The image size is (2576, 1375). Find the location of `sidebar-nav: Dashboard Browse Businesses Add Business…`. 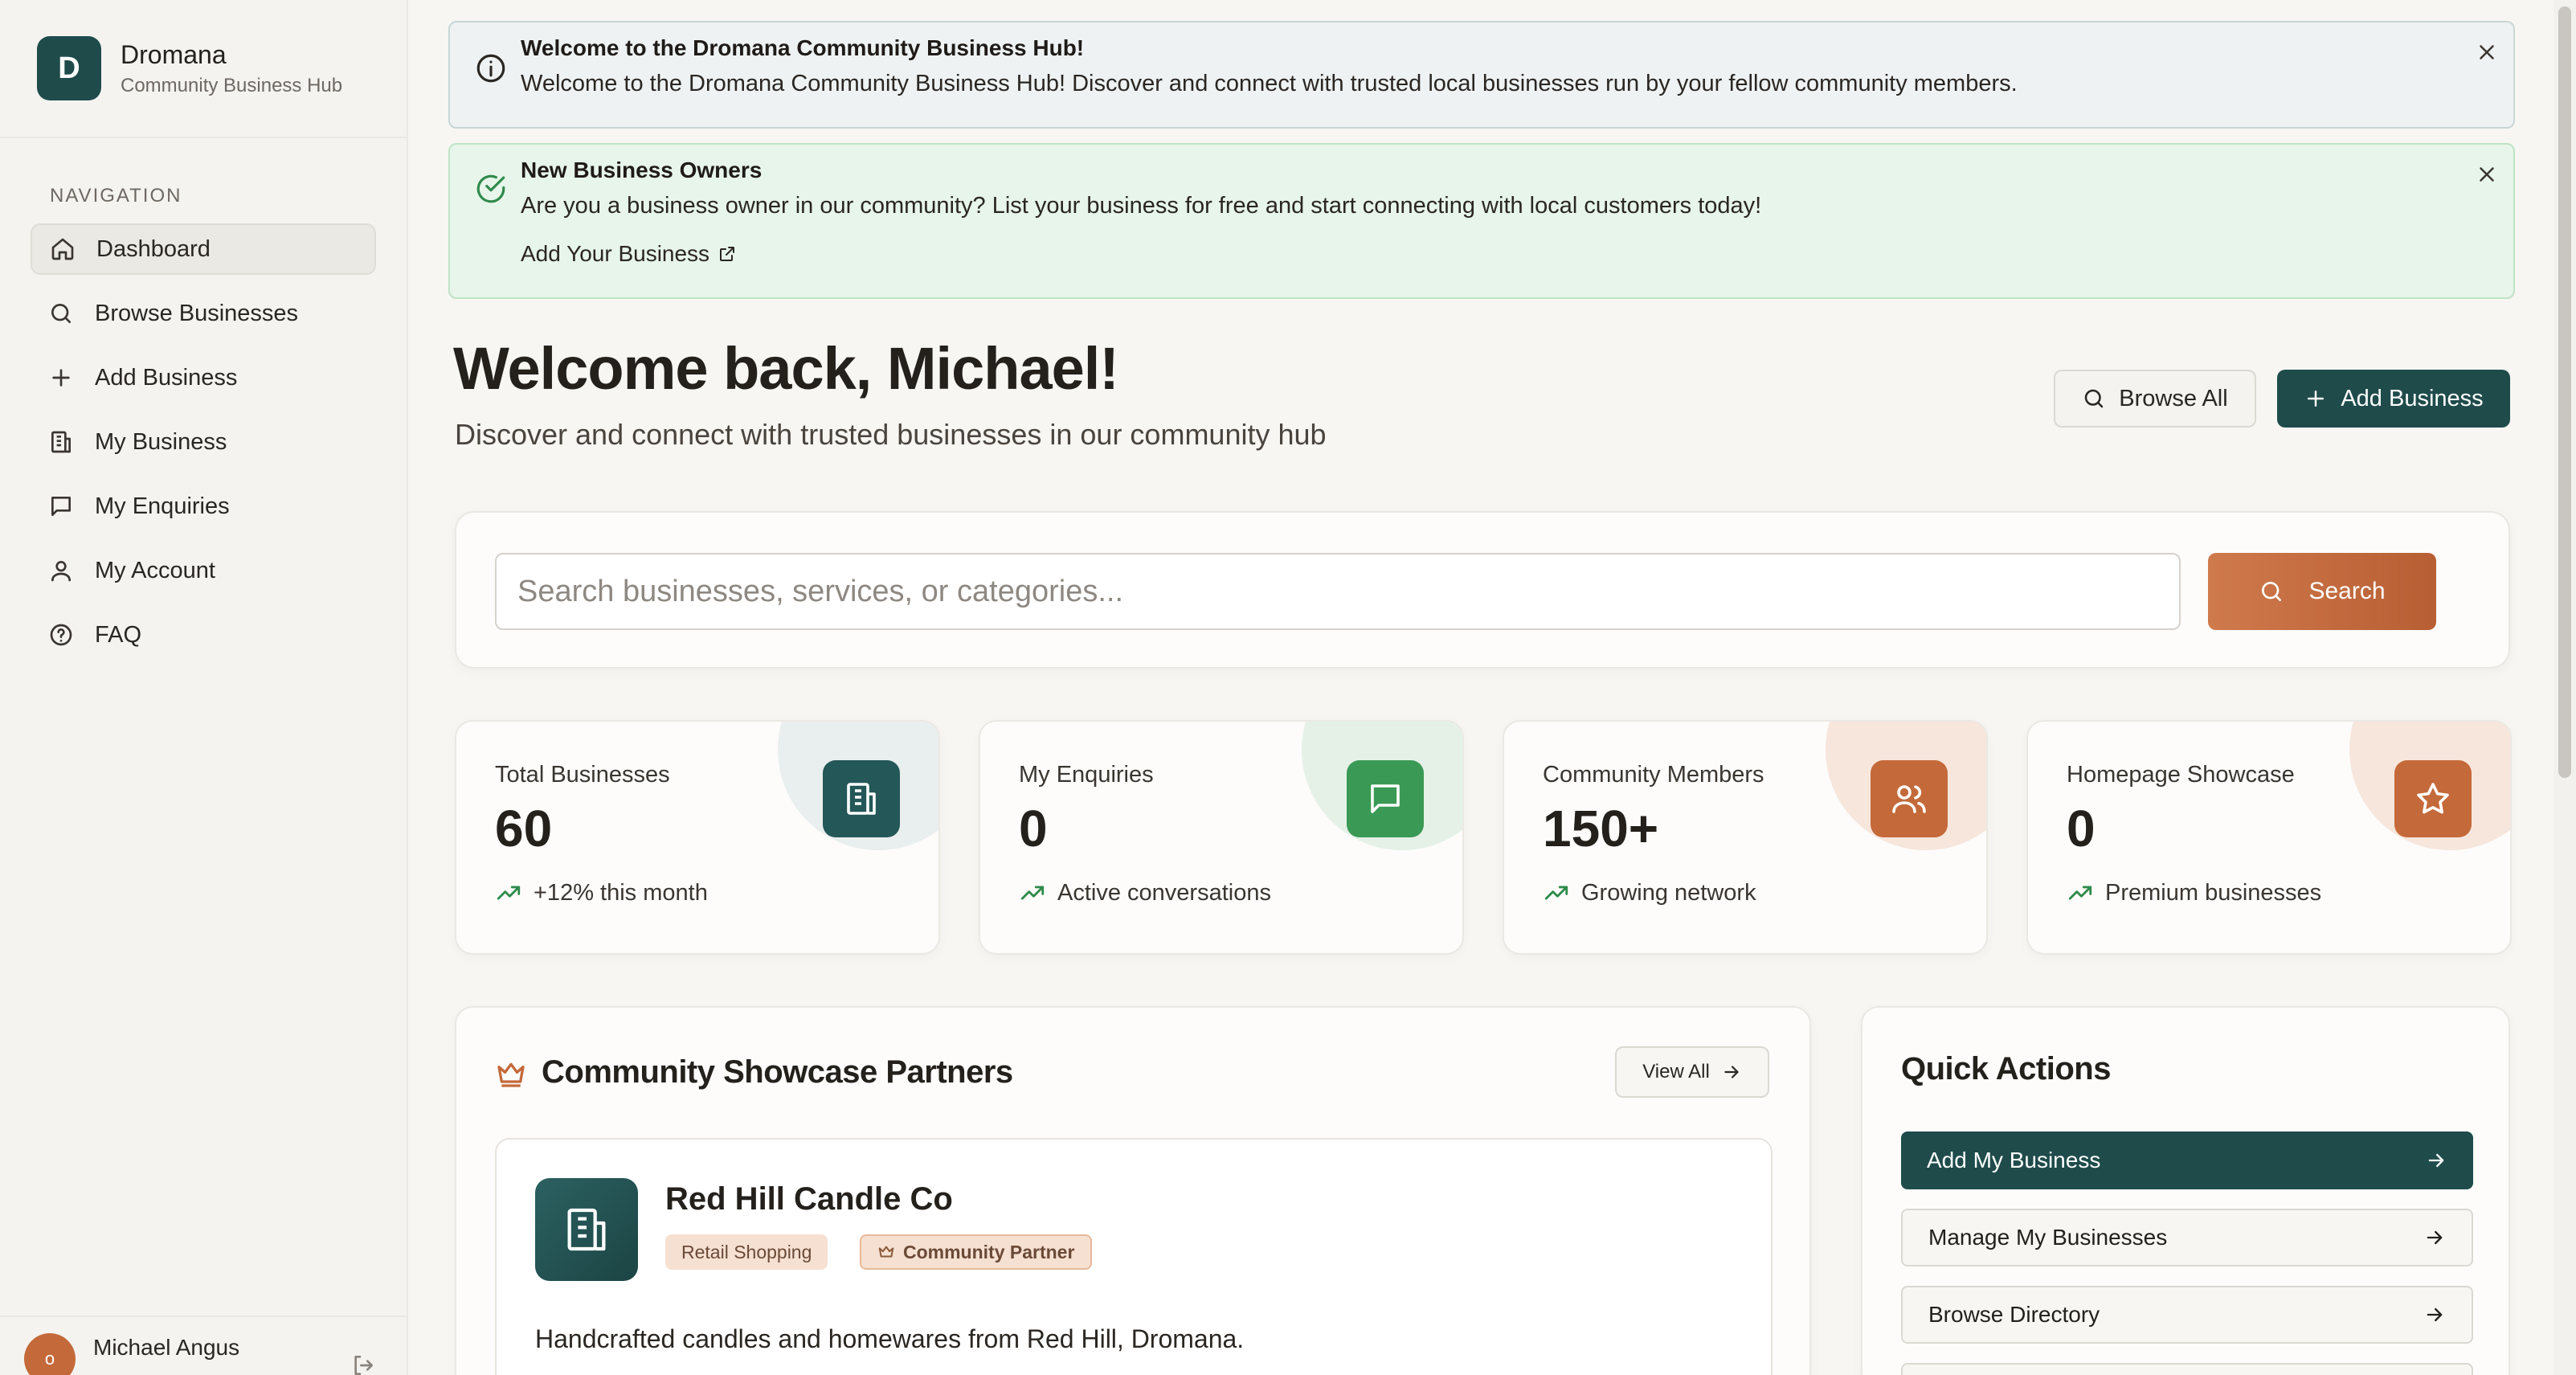

sidebar-nav: Dashboard Browse Businesses Add Business… is located at coordinates (204, 448).